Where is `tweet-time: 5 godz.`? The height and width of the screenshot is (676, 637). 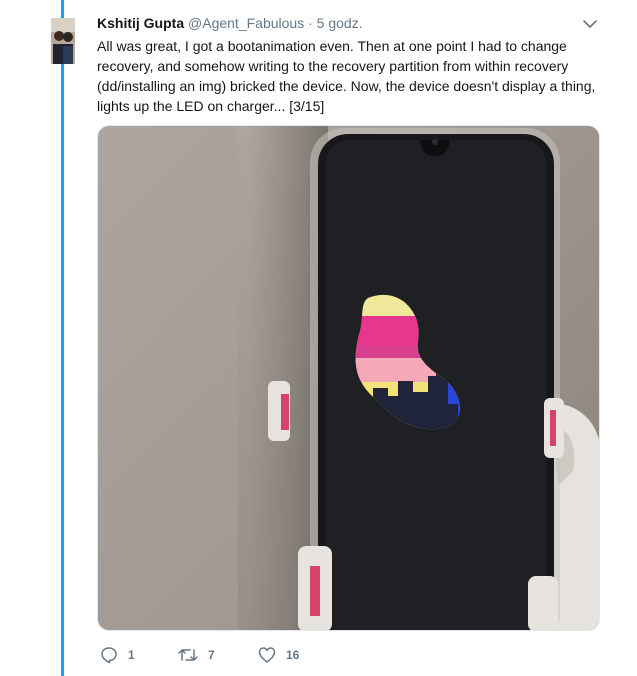 tweet-time: 5 godz. is located at coordinates (340, 23).